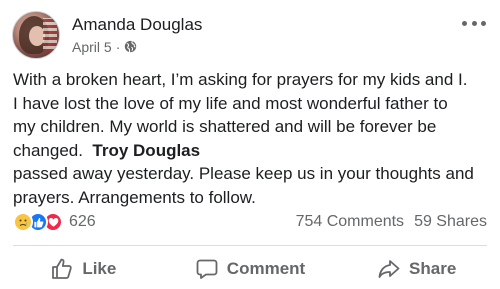 The image size is (500, 289). What do you see at coordinates (450, 222) in the screenshot?
I see `shares-count-link: 59 Shares` at bounding box center [450, 222].